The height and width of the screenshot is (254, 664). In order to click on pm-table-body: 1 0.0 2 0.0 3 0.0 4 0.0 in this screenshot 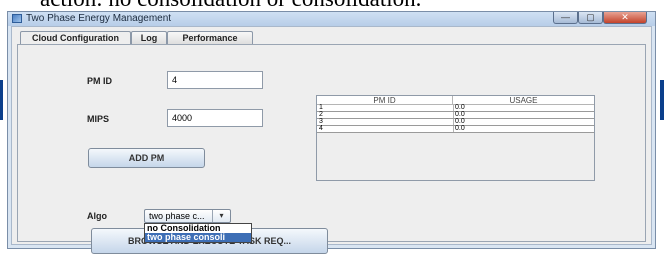, I will do `click(455, 118)`.